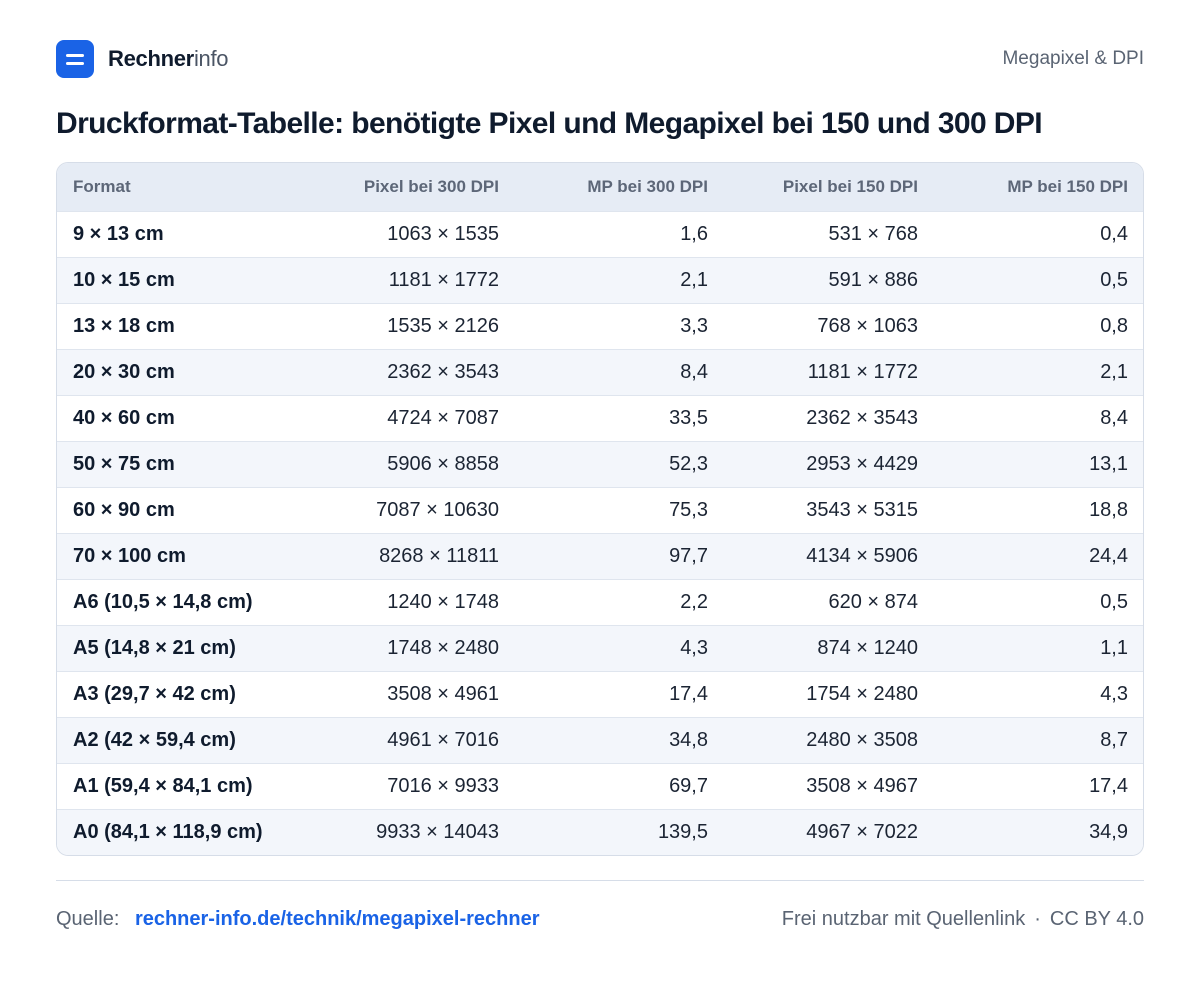 The image size is (1200, 1000). I want to click on format-cell: A3 (29,7 × 42 cm), so click(154, 693).